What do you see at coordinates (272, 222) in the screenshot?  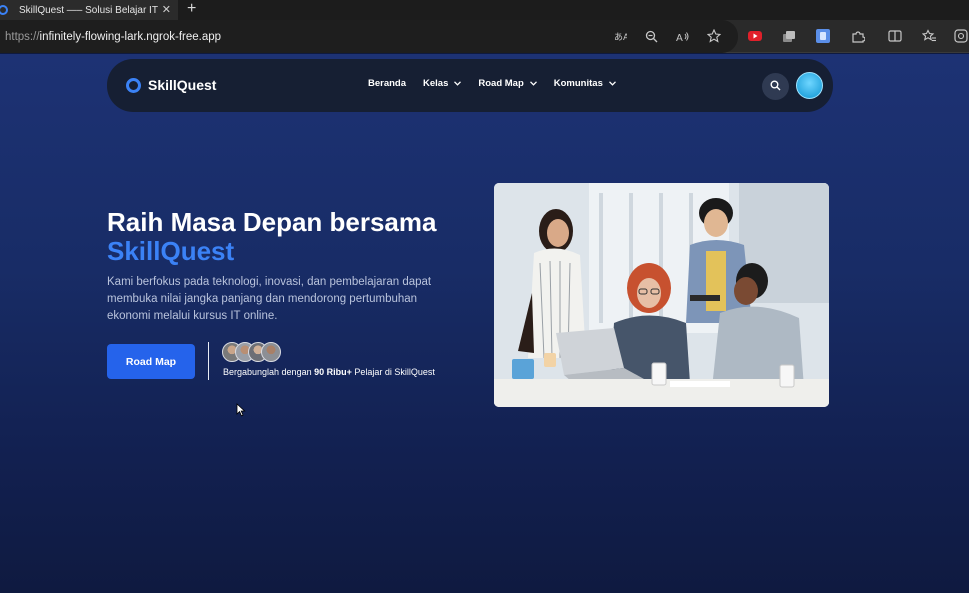 I see `hero-title-line1: Raih Masa Depan bersama` at bounding box center [272, 222].